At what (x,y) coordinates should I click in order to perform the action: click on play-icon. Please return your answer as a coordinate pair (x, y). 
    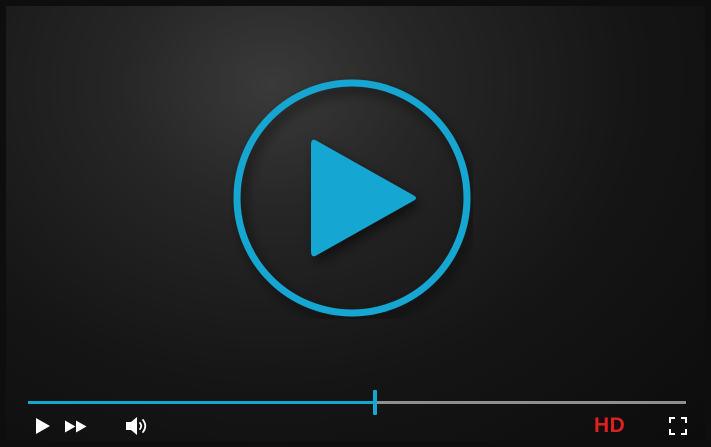
    Looking at the image, I should click on (43, 426).